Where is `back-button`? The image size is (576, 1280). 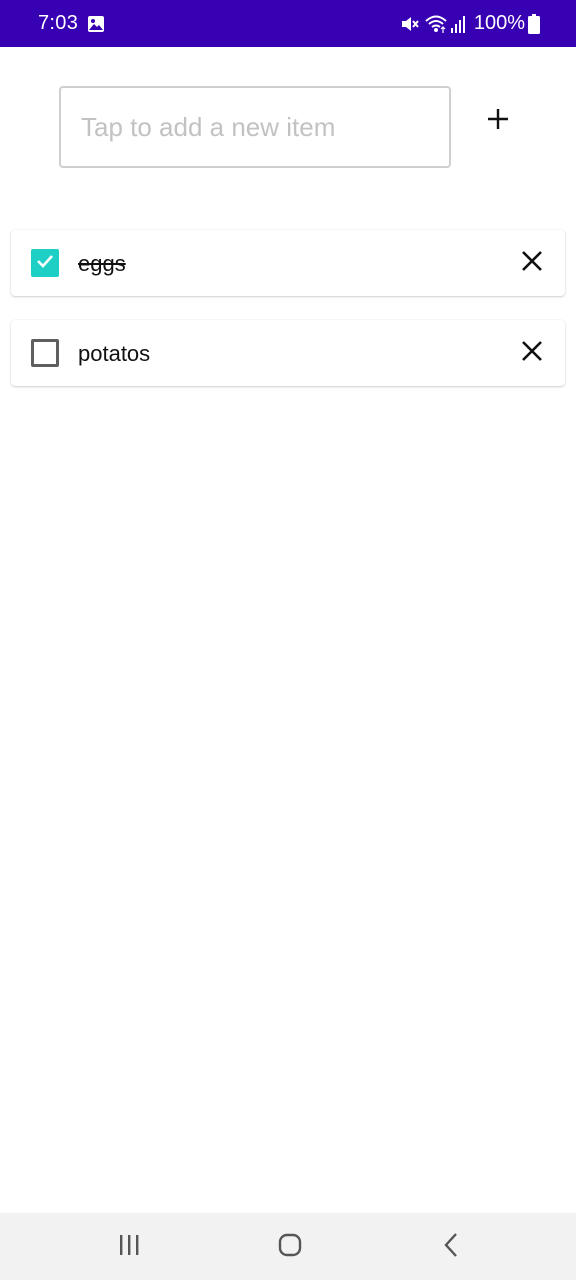
back-button is located at coordinates (451, 1247).